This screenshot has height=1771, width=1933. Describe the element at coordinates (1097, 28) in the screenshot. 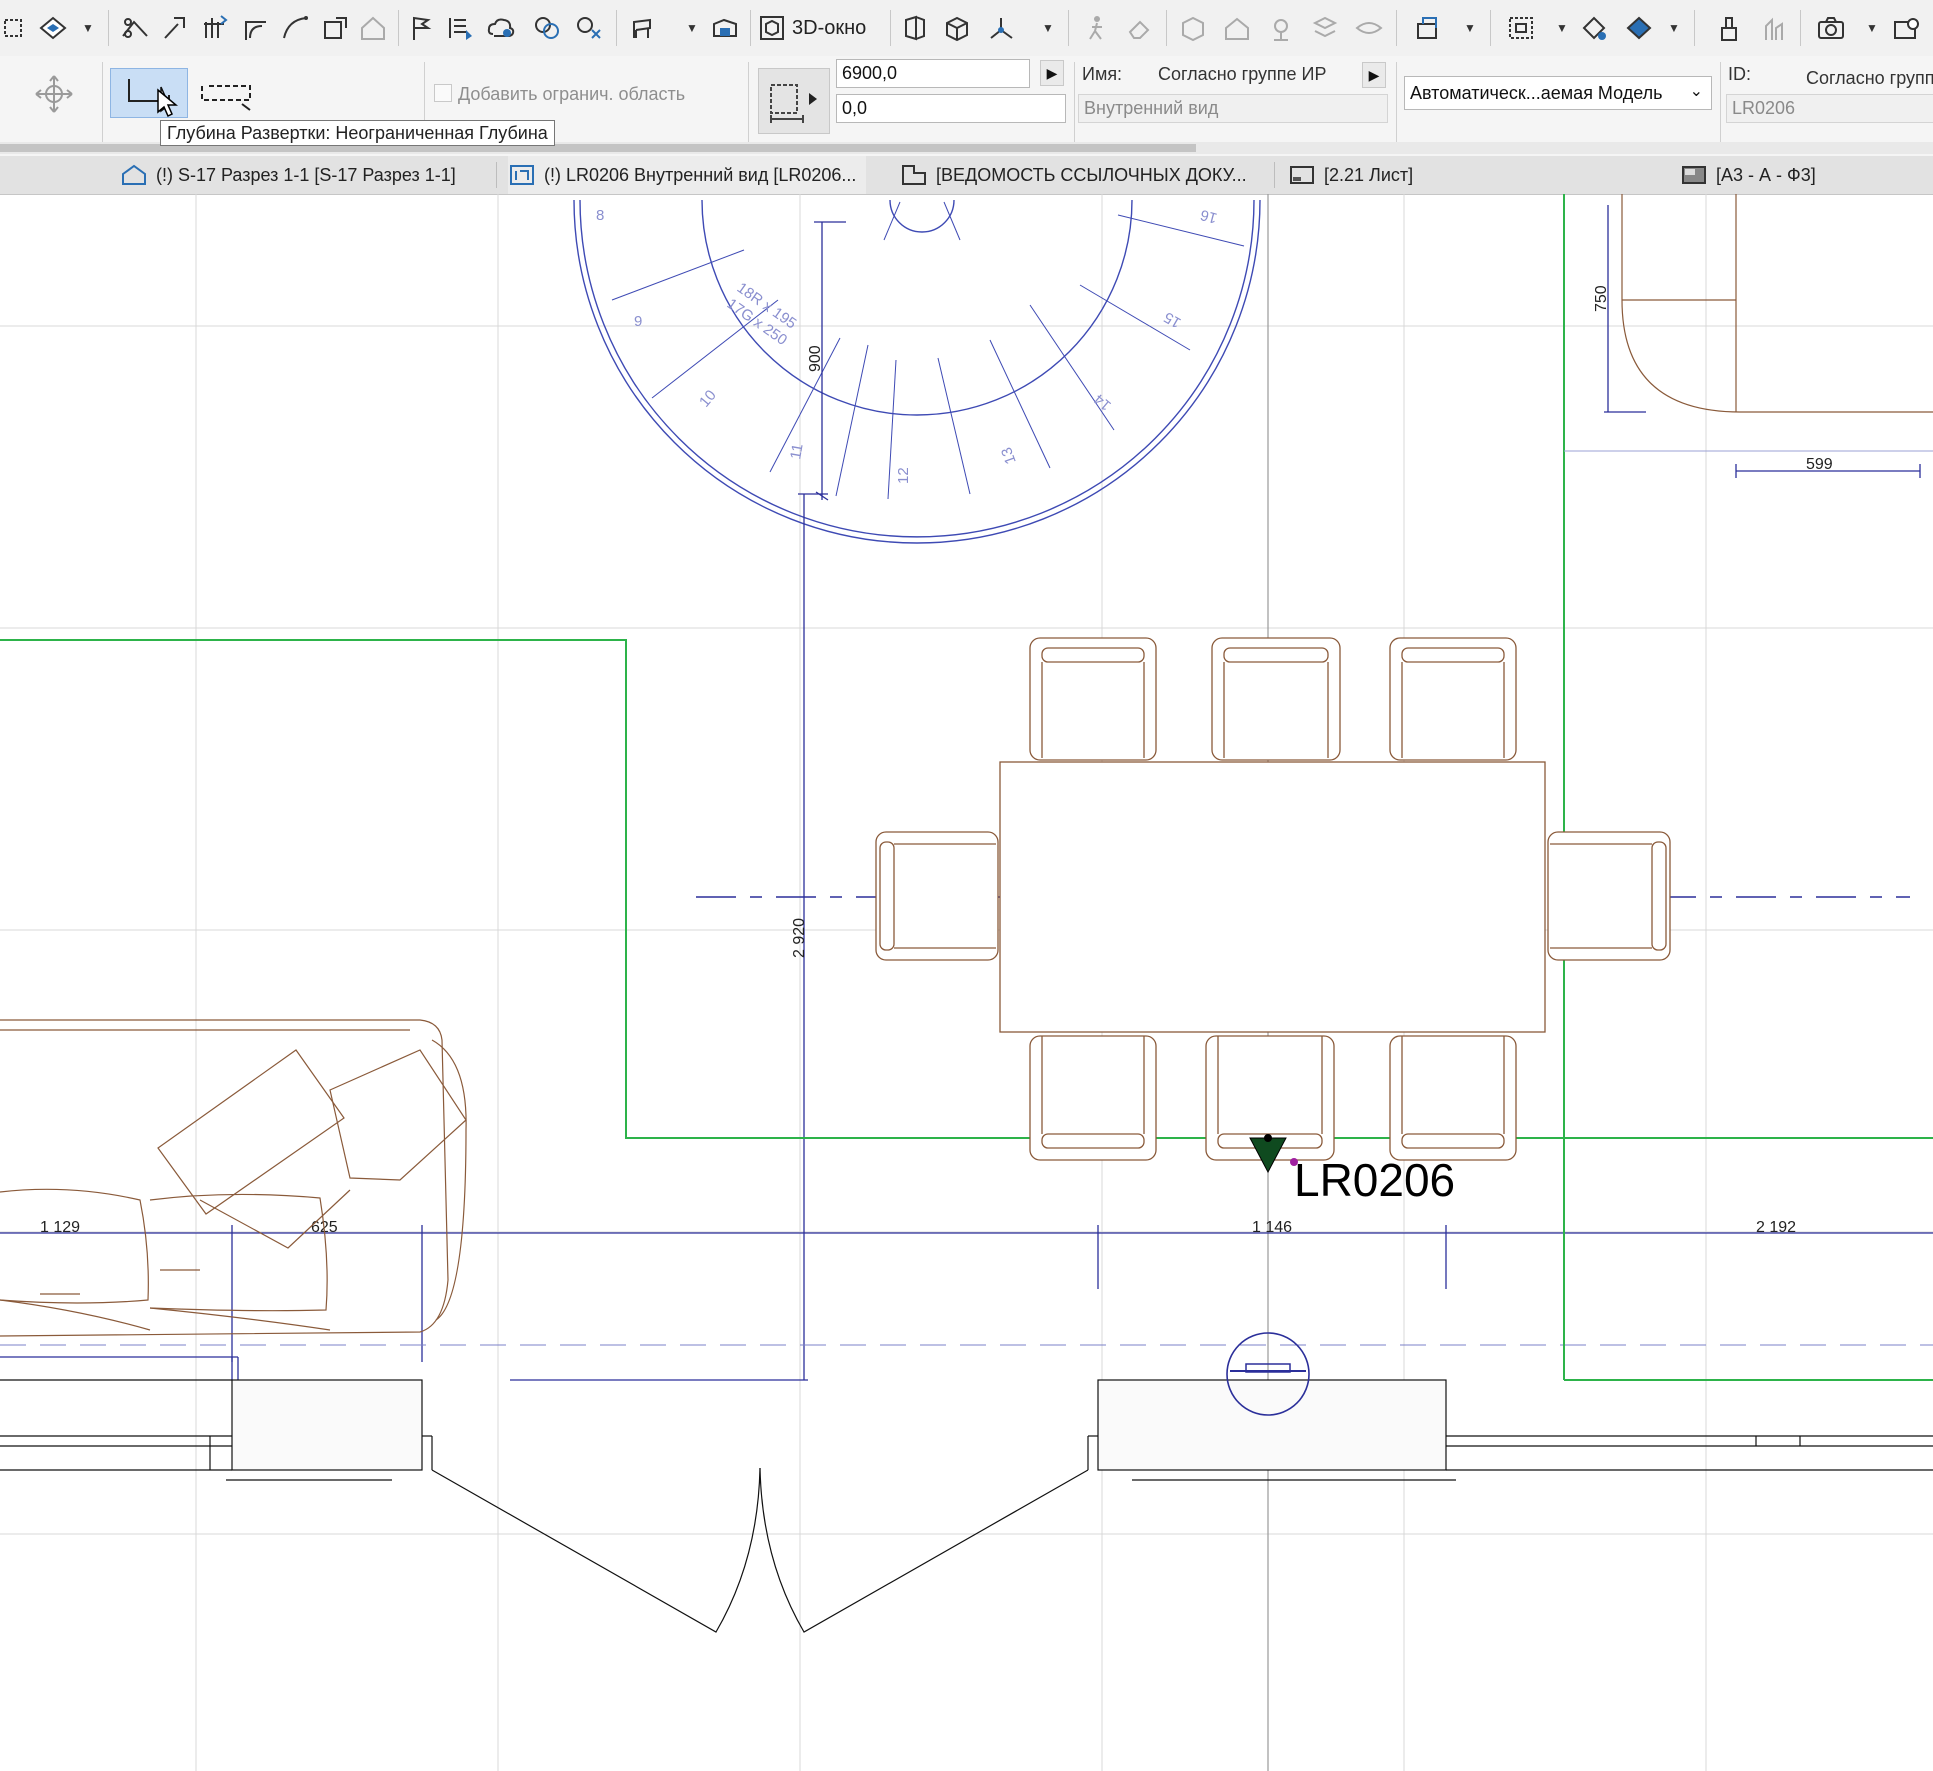

I see `walk-icon` at that location.